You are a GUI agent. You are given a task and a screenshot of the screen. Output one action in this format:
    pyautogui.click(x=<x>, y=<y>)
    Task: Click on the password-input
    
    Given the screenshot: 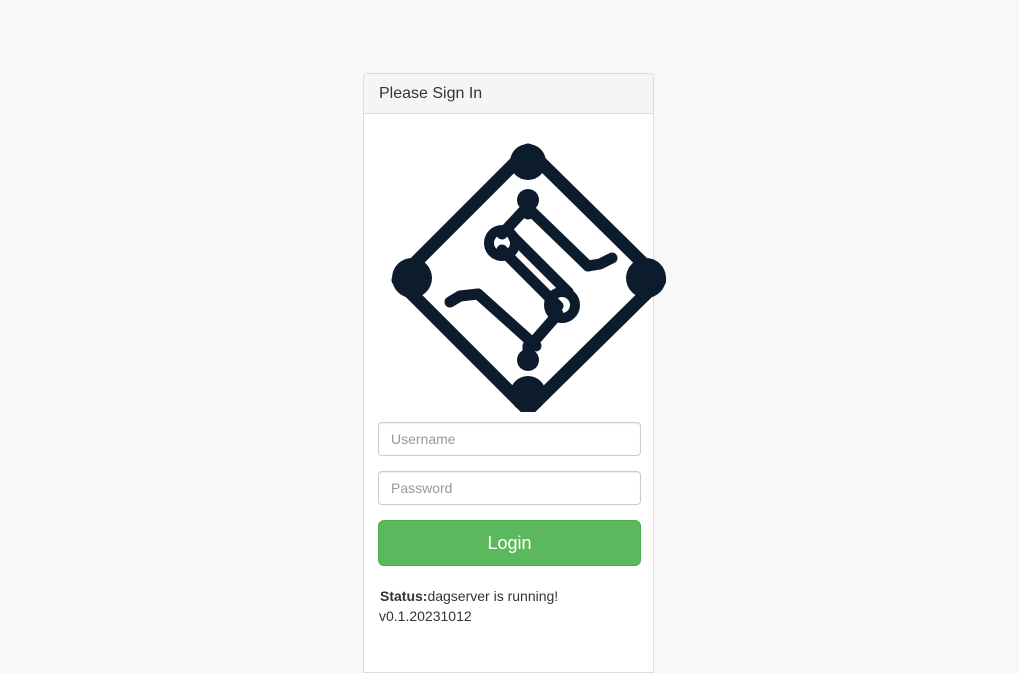 What is the action you would take?
    pyautogui.click(x=509, y=488)
    